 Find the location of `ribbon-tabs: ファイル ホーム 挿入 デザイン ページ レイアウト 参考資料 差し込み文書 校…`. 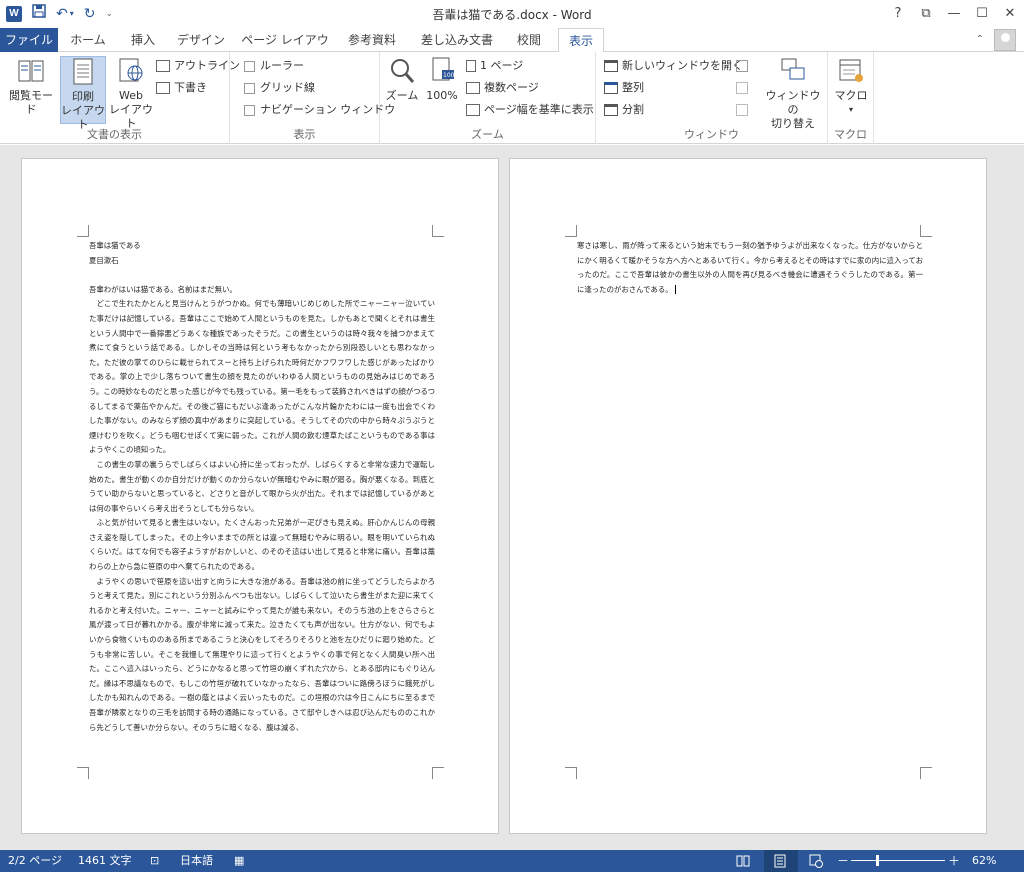

ribbon-tabs: ファイル ホーム 挿入 デザイン ページ レイアウト 参考資料 差し込み文書 校… is located at coordinates (512, 49).